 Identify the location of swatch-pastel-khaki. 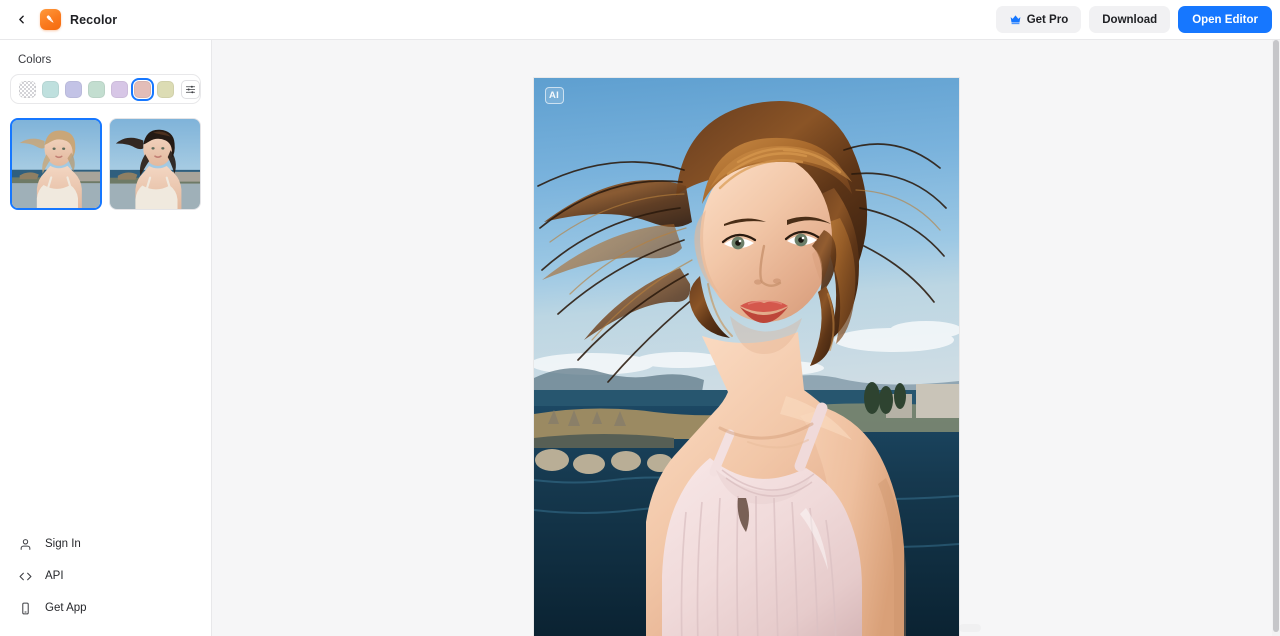
(165, 89).